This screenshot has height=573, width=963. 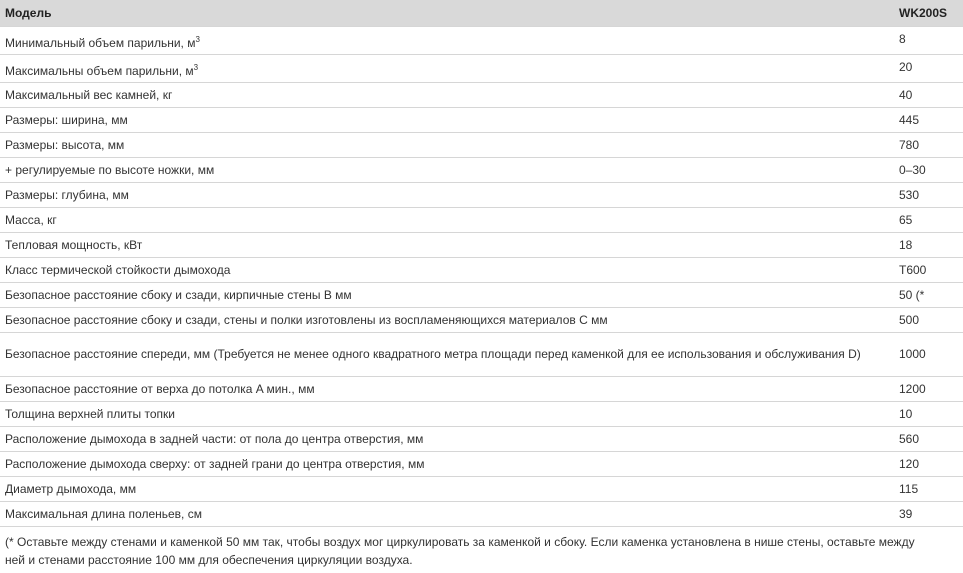 I want to click on header-param-label: Модель, so click(x=448, y=13).